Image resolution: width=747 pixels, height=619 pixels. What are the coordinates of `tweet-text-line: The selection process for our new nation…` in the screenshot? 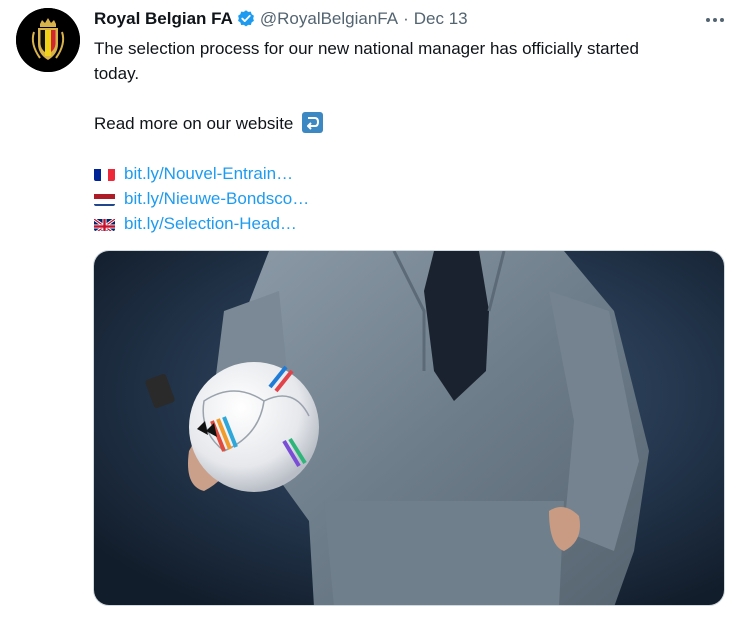 It's located at (366, 48).